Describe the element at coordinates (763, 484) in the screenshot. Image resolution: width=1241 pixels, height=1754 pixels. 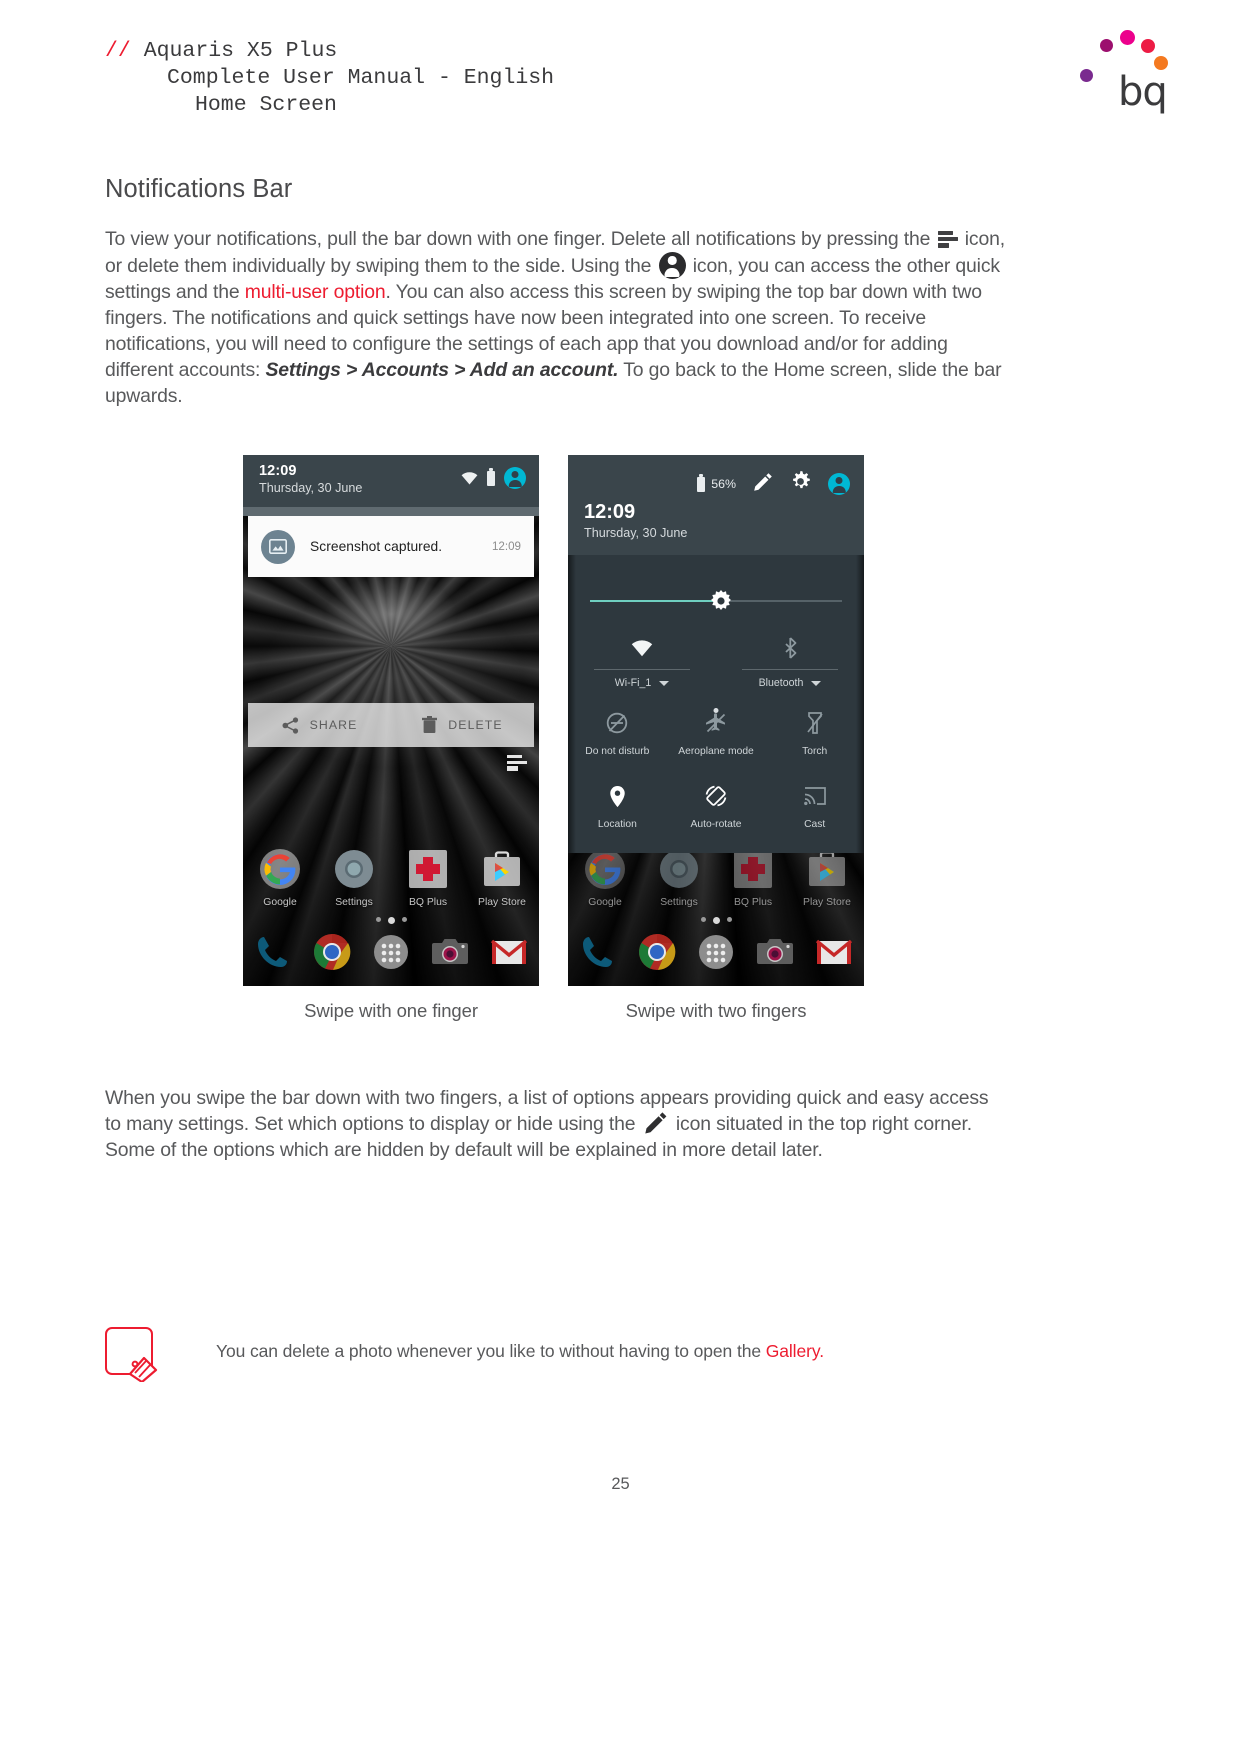
I see `edit-tiles-pencil-icon` at that location.